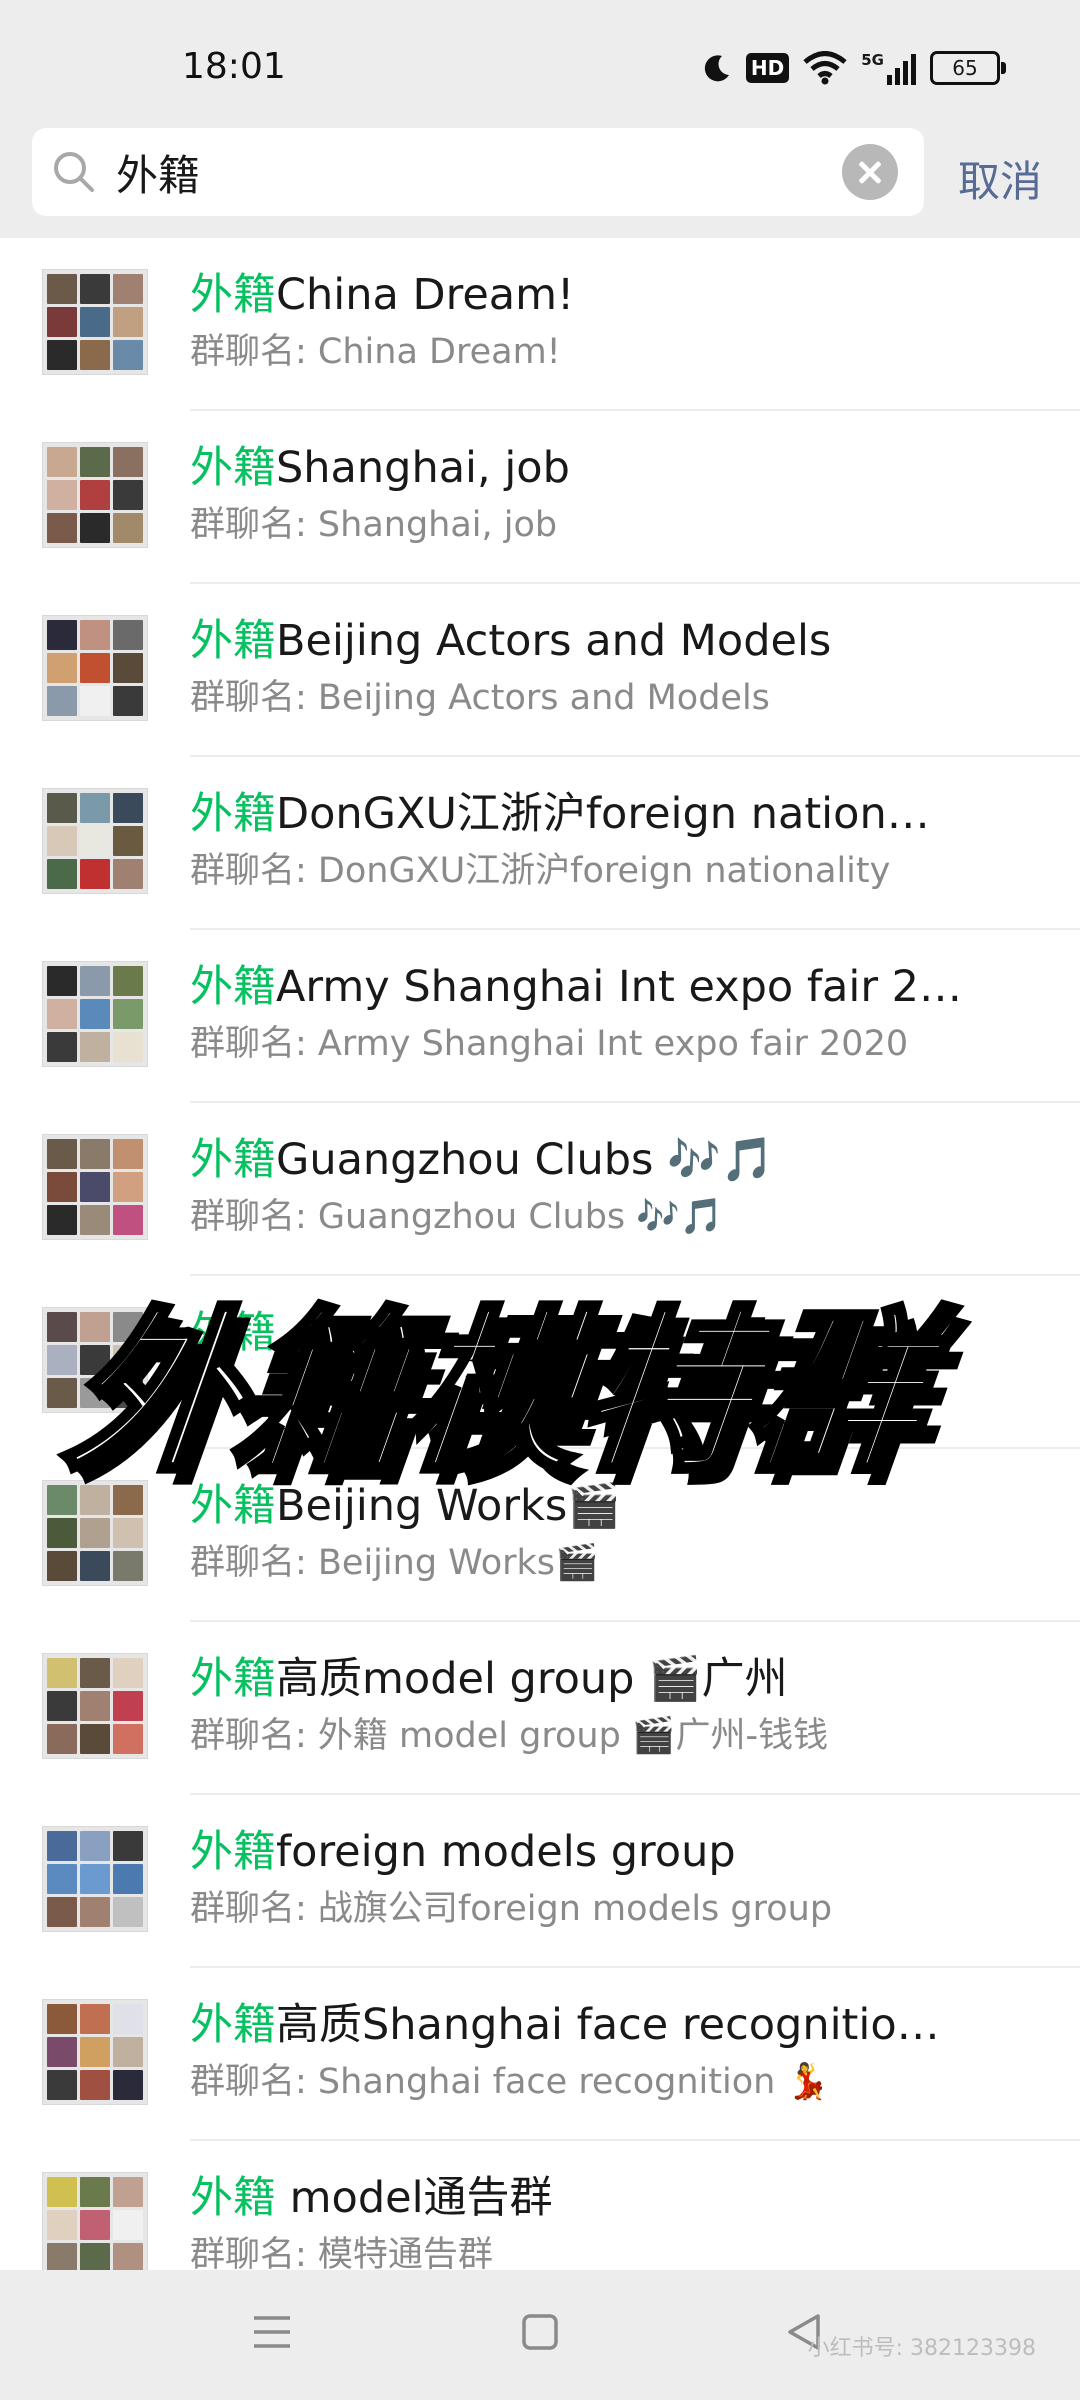 The width and height of the screenshot is (1080, 2400). What do you see at coordinates (493, 1393) in the screenshot?
I see `overlay-title: 外籍模特群` at bounding box center [493, 1393].